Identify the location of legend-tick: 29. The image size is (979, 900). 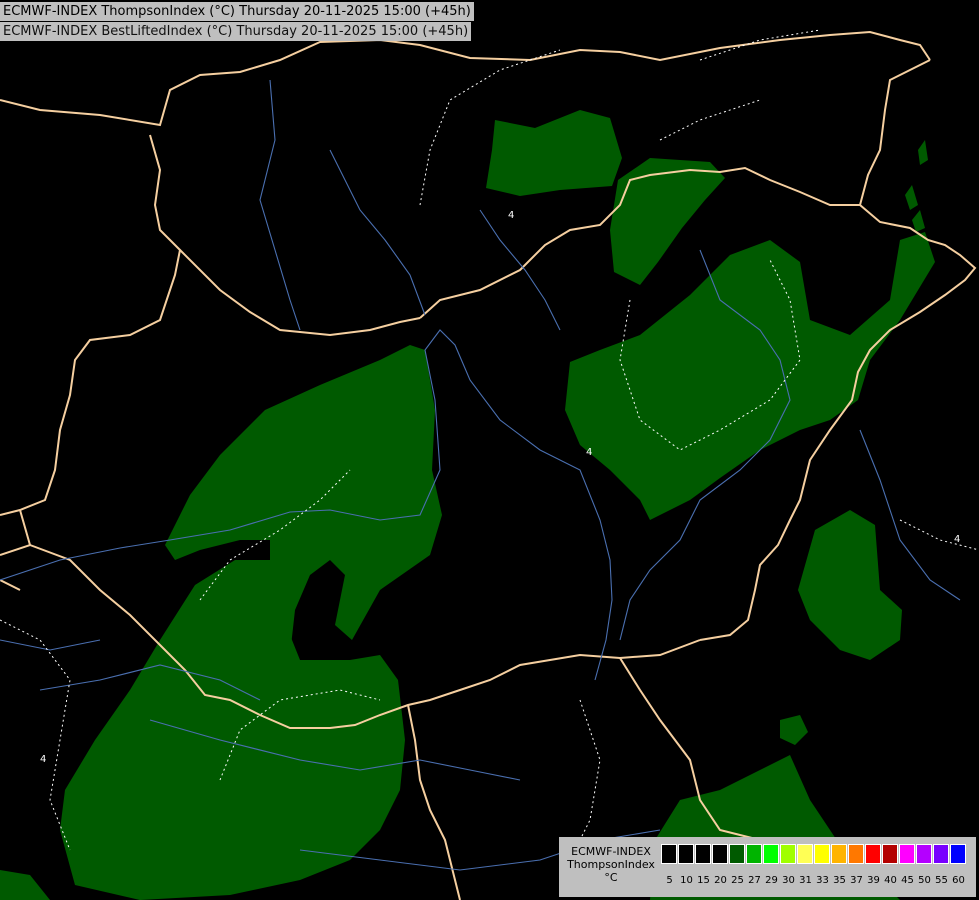
(771, 880).